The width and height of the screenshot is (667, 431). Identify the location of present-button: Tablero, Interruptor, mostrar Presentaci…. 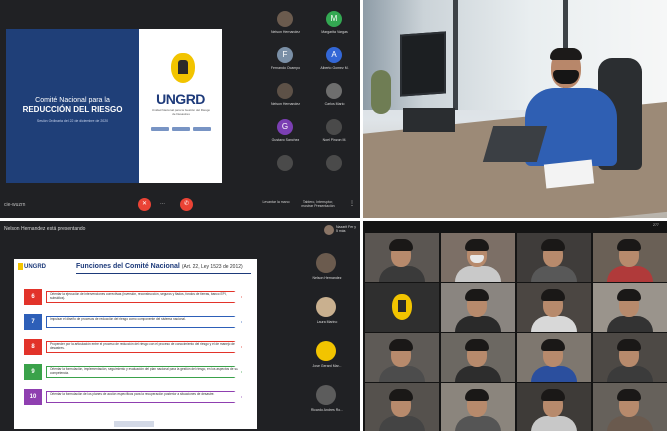
(318, 204).